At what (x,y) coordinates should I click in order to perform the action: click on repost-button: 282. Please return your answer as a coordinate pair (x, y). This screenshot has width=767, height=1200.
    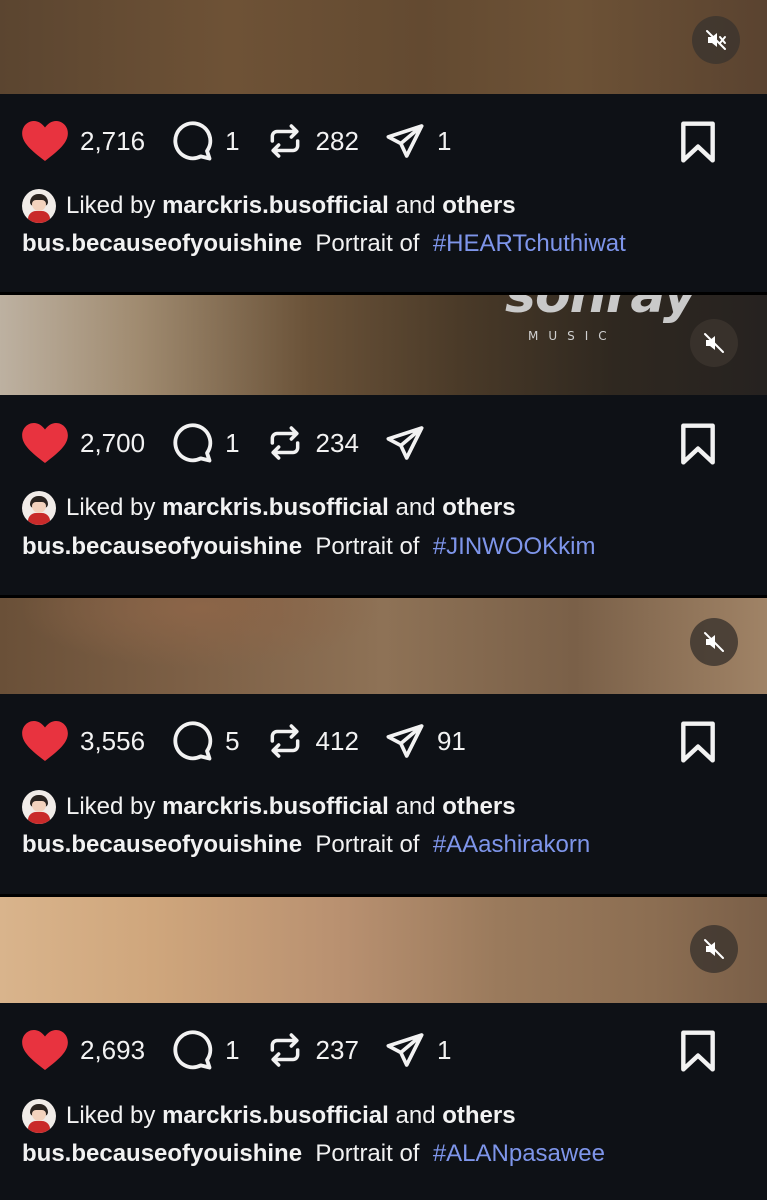
    Looking at the image, I should click on (312, 141).